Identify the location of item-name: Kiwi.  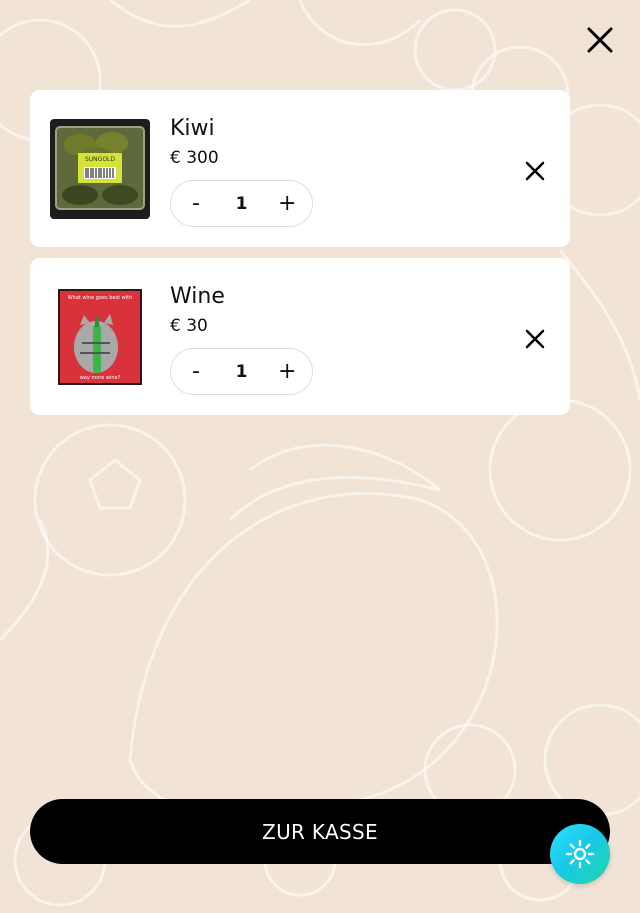
(192, 128).